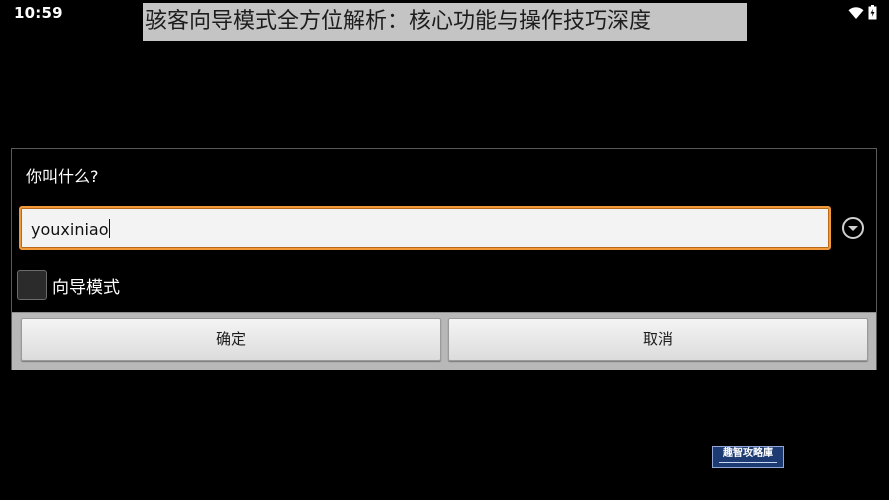 The height and width of the screenshot is (500, 889). What do you see at coordinates (658, 339) in the screenshot?
I see `cancel-button: 取消` at bounding box center [658, 339].